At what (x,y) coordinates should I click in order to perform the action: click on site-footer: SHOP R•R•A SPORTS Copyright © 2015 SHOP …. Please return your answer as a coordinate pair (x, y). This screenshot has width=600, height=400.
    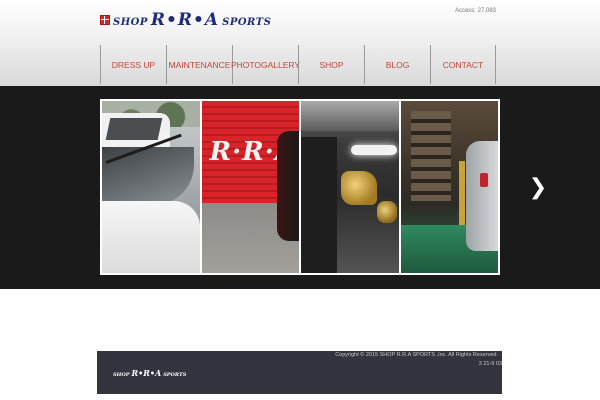
    Looking at the image, I should click on (299, 372).